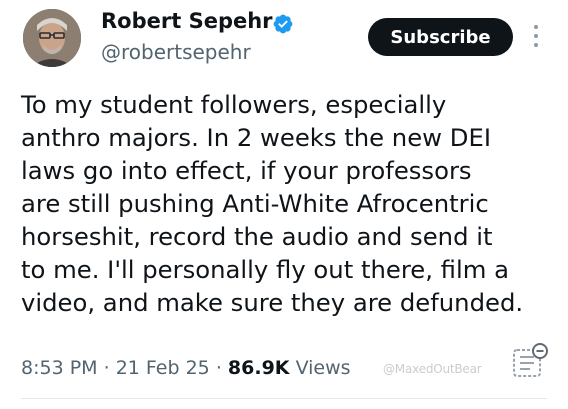 The image size is (568, 409). What do you see at coordinates (163, 368) in the screenshot?
I see `tweet-date: 21 Feb 25` at bounding box center [163, 368].